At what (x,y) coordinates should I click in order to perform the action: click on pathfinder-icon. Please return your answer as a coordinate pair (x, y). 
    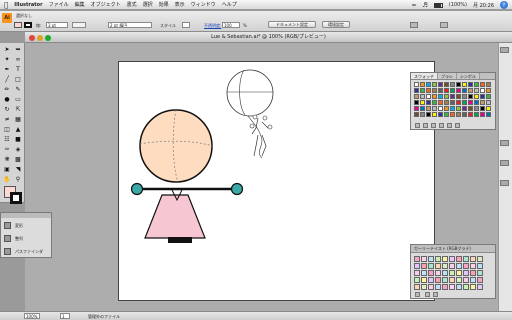
    Looking at the image, I should click on (7, 251).